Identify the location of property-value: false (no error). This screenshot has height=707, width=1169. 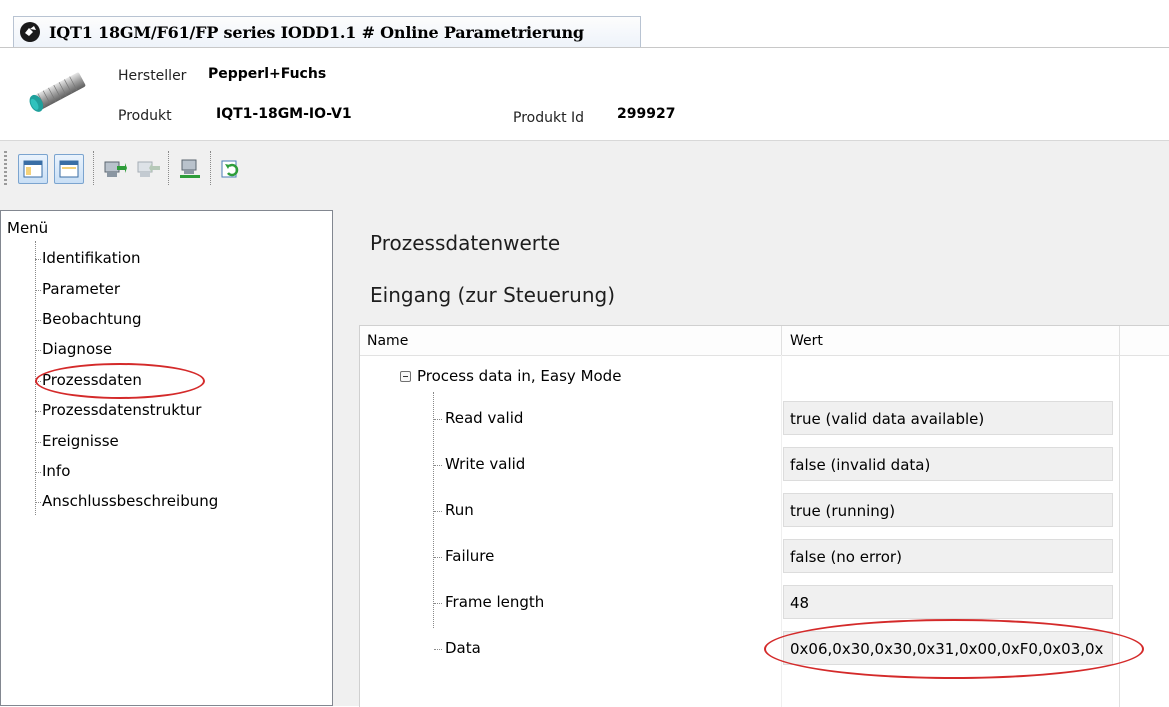
(948, 556).